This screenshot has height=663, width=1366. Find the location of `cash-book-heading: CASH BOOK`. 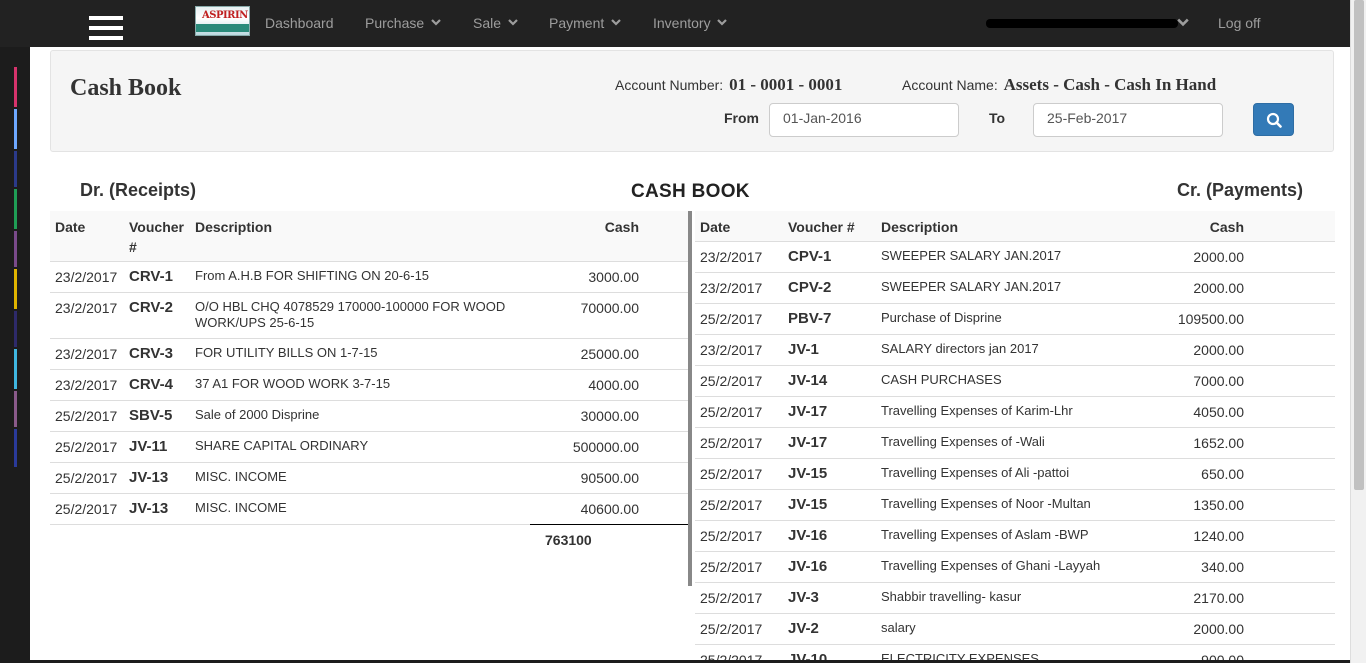

cash-book-heading: CASH BOOK is located at coordinates (690, 191).